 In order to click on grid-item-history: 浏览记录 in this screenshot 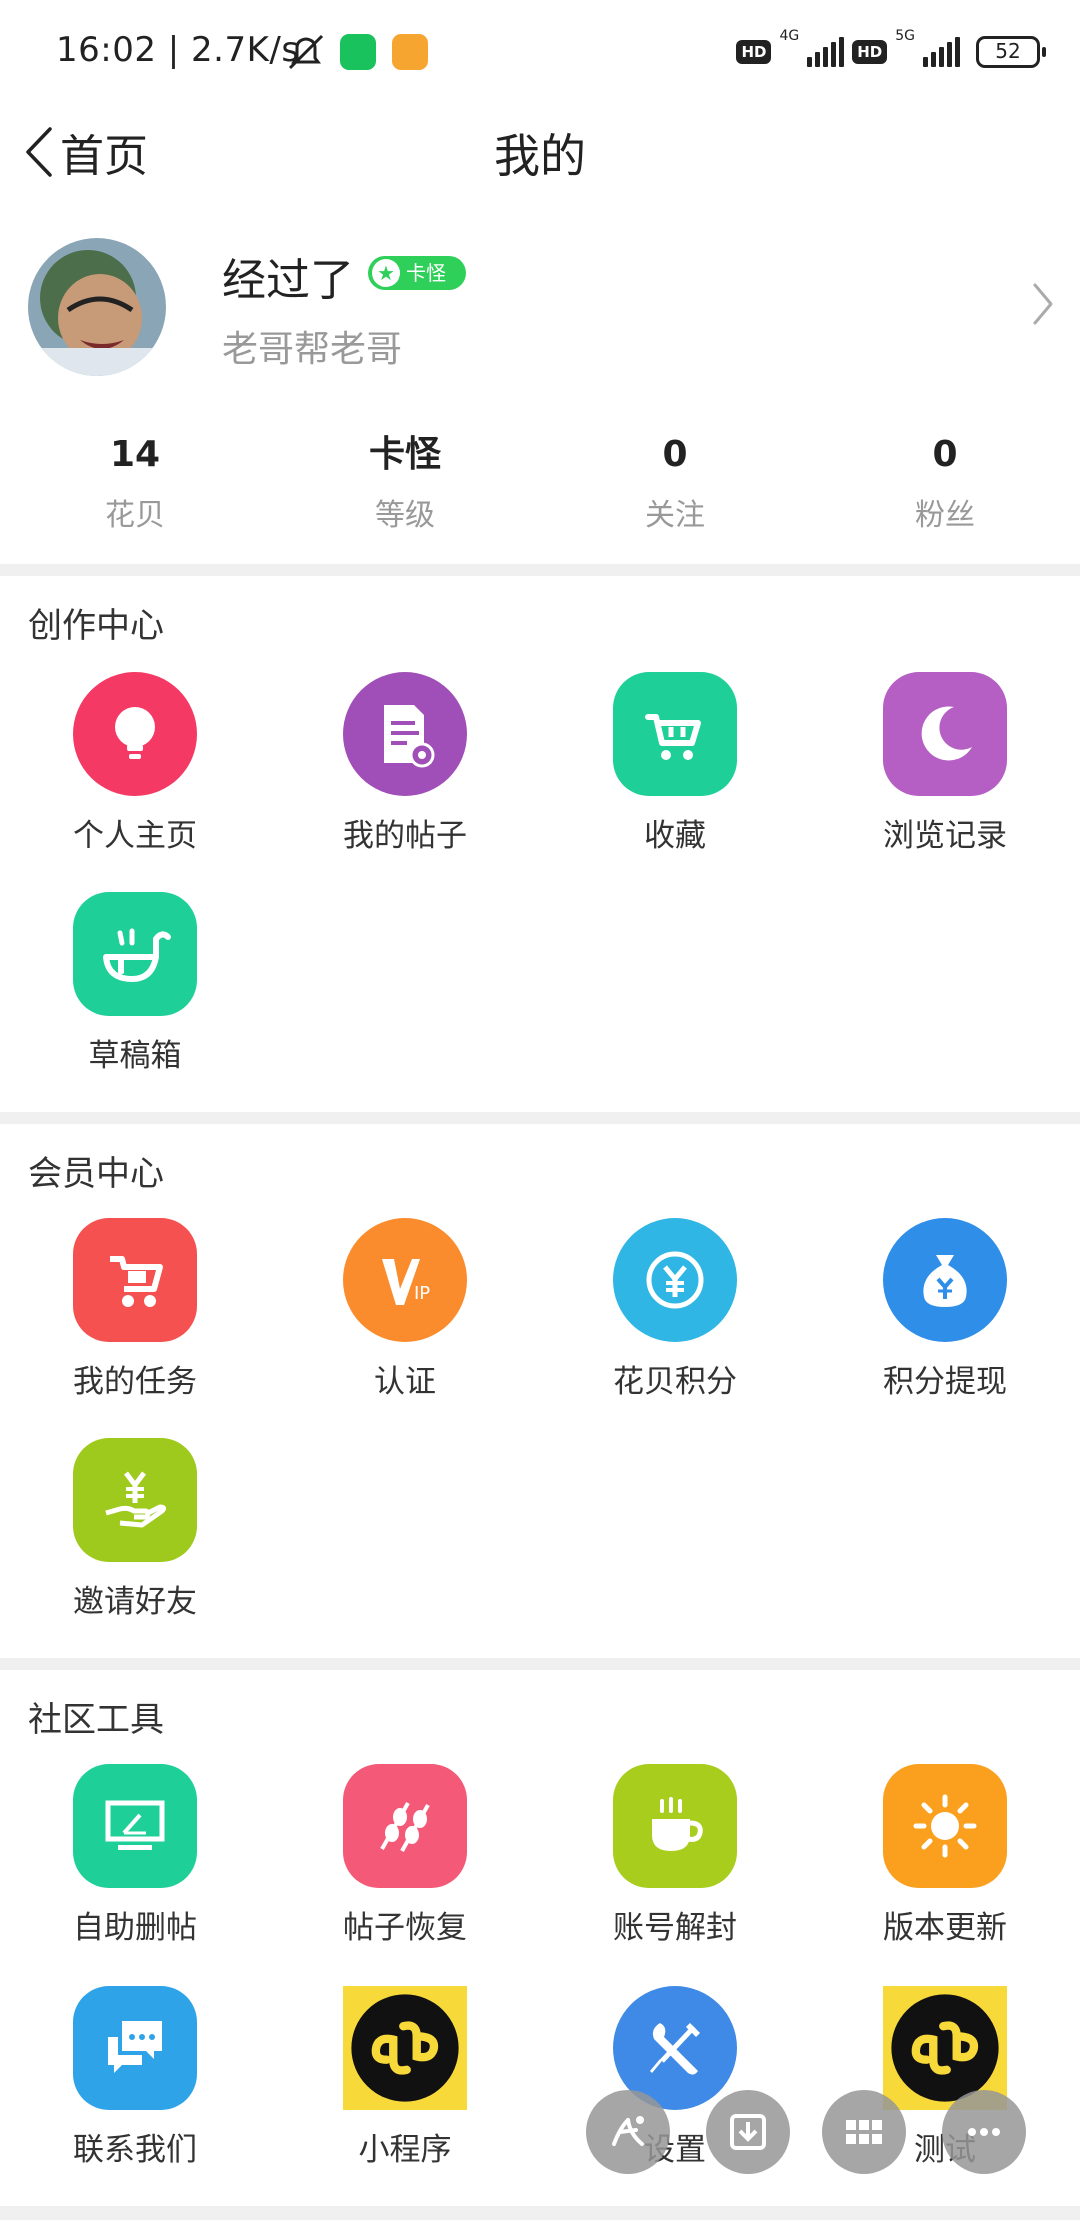, I will do `click(945, 763)`.